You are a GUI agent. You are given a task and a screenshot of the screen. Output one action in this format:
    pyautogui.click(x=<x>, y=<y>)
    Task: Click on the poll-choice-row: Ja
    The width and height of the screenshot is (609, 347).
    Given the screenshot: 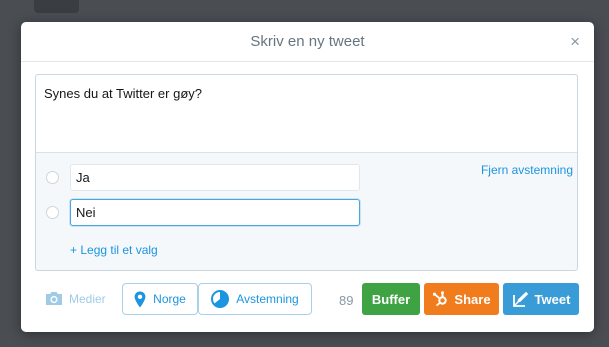 What is the action you would take?
    pyautogui.click(x=206, y=178)
    